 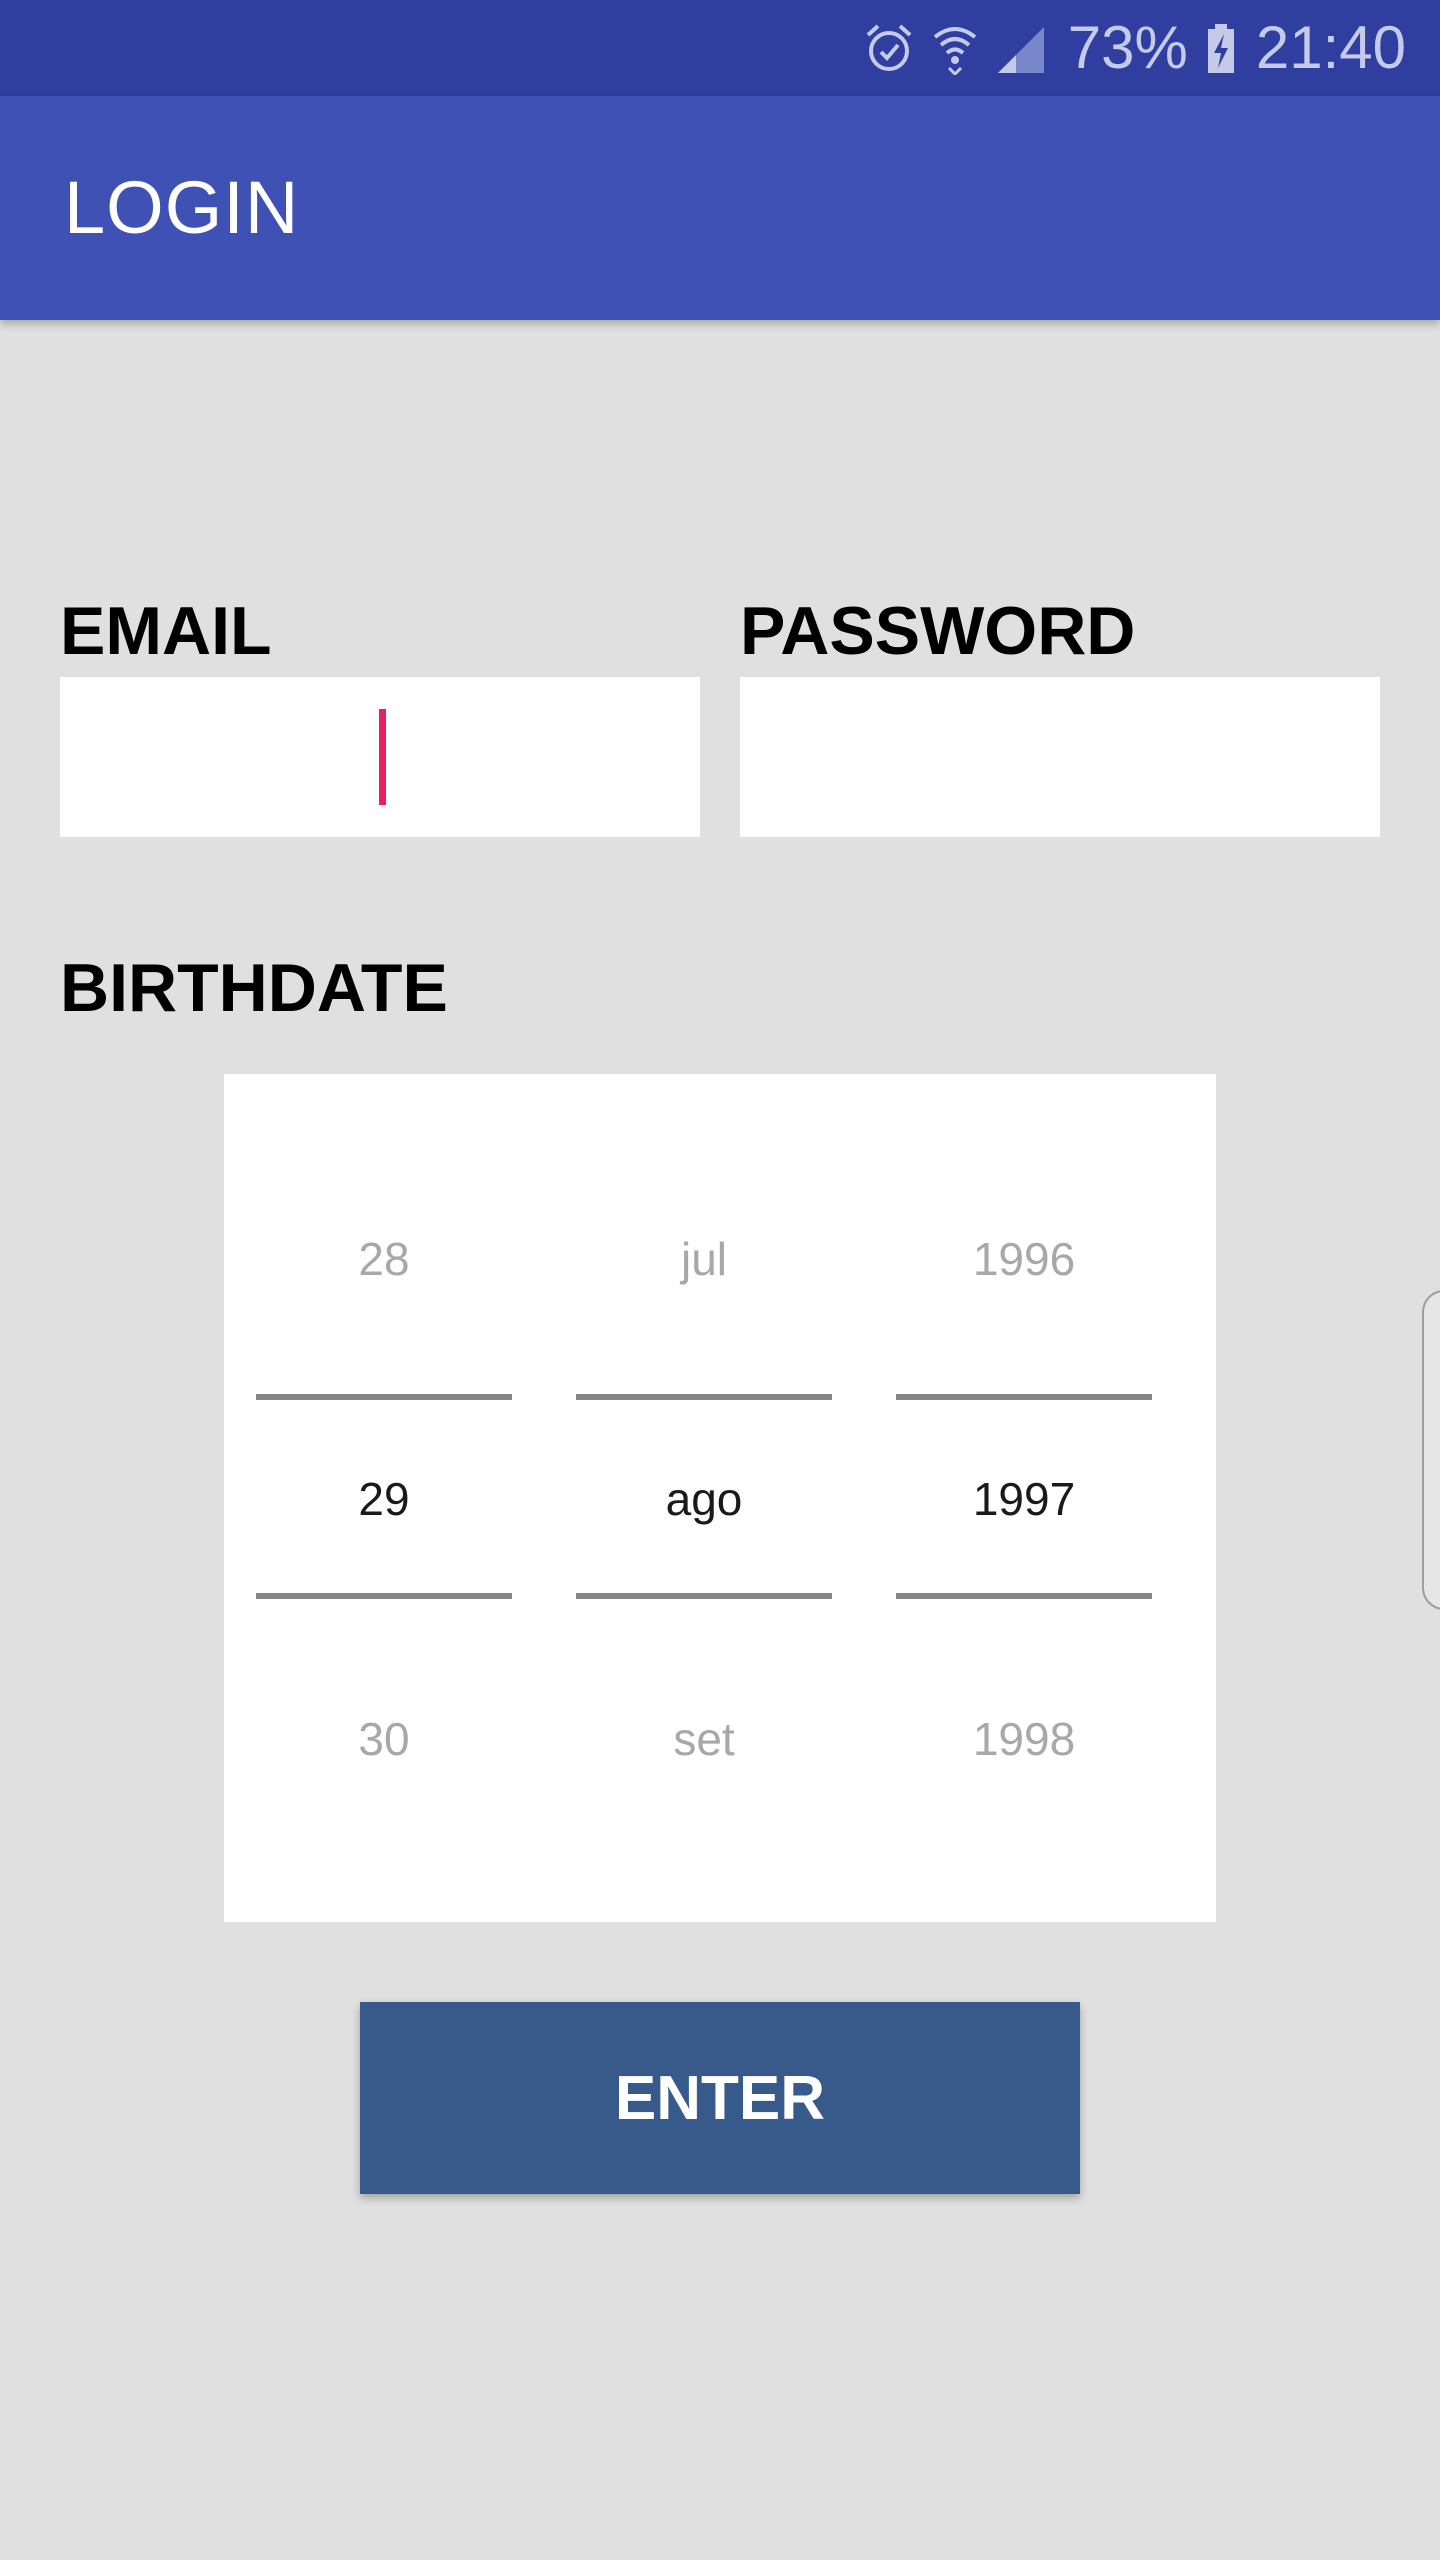 I want to click on clock: 21:40, so click(x=1330, y=47).